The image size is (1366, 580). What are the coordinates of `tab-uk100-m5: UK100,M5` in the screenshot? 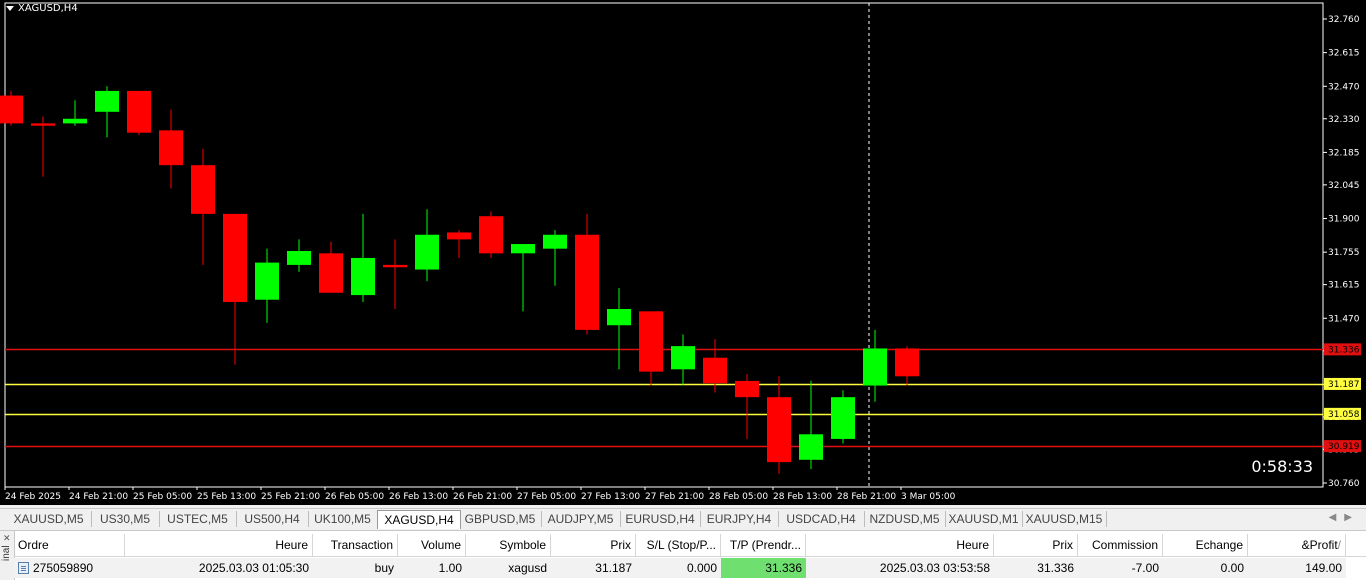 It's located at (343, 519).